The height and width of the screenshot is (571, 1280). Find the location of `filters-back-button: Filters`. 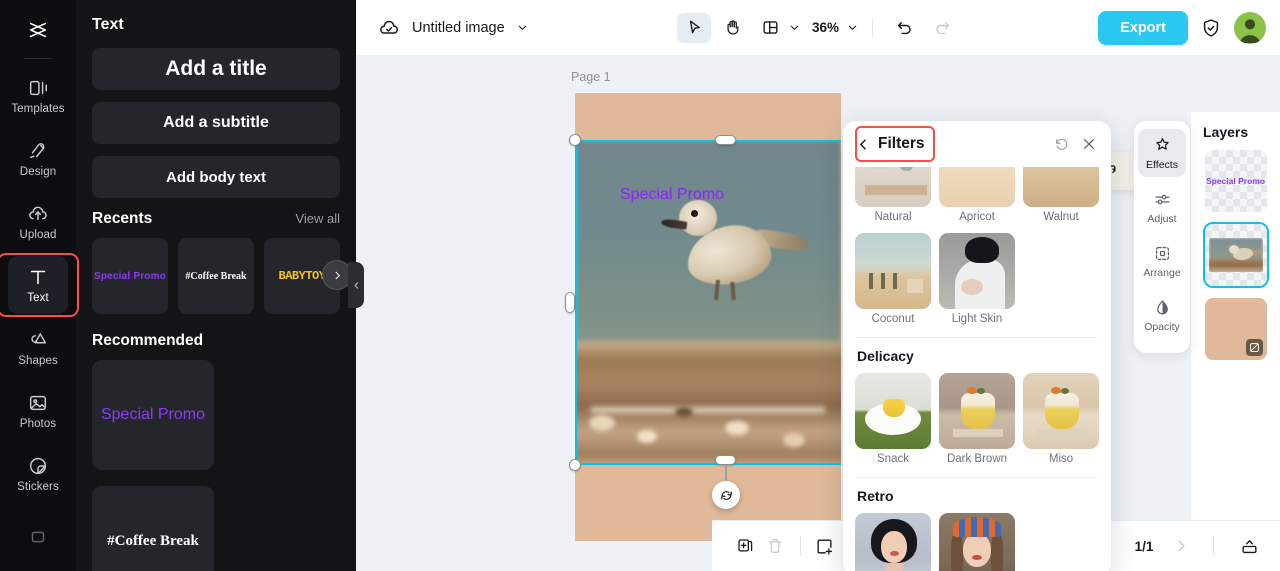

filters-back-button: Filters is located at coordinates (891, 144).